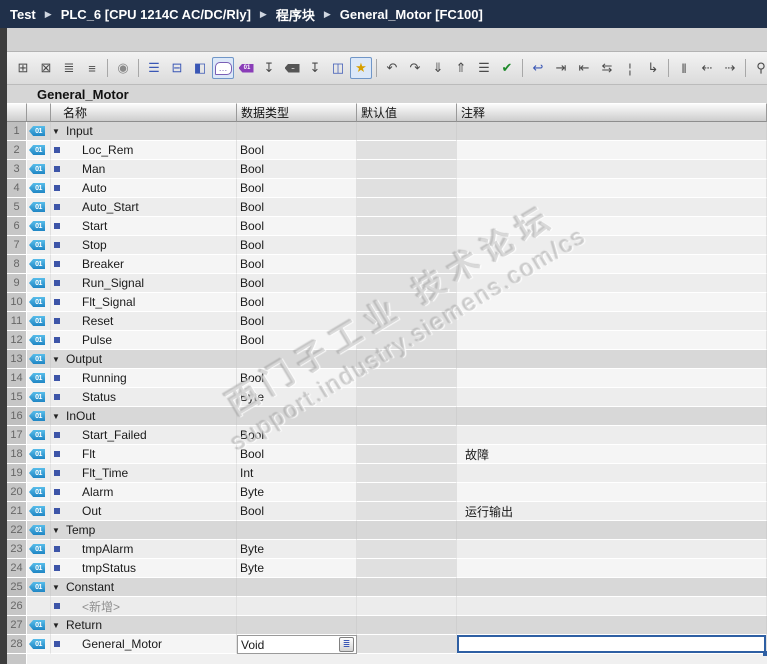  Describe the element at coordinates (17, 359) in the screenshot. I see `row-number: 13` at that location.